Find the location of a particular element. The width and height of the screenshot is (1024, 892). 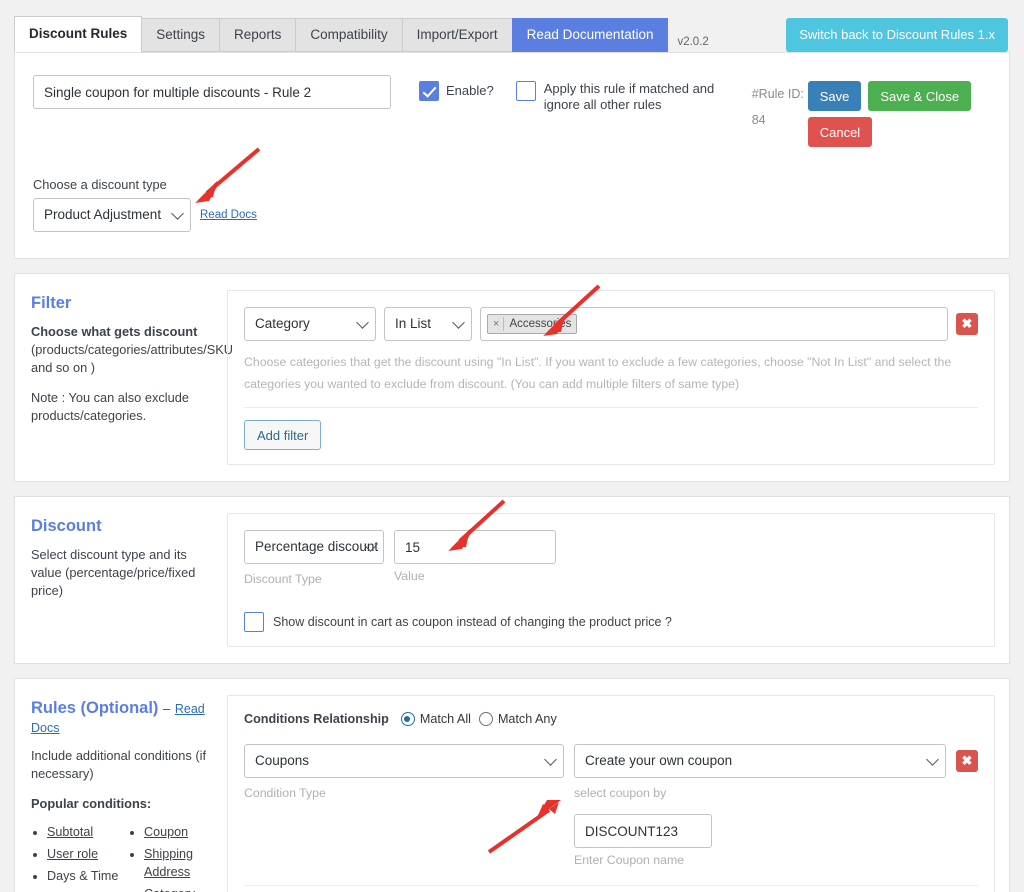

enable-checkbox is located at coordinates (429, 91).